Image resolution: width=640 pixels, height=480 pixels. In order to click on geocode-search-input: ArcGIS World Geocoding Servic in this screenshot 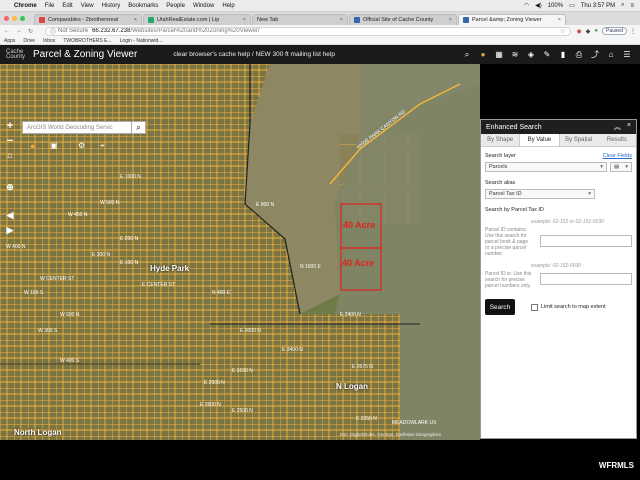, I will do `click(84, 127)`.